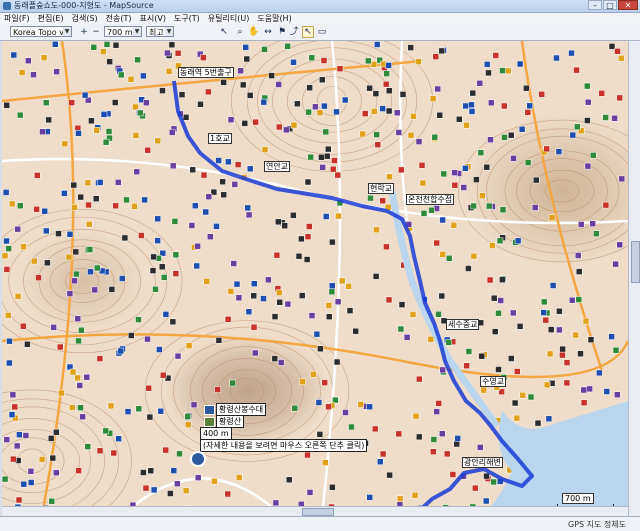  What do you see at coordinates (482, 462) in the screenshot?
I see `map-label-gwangalli-beach: 광안리해변` at bounding box center [482, 462].